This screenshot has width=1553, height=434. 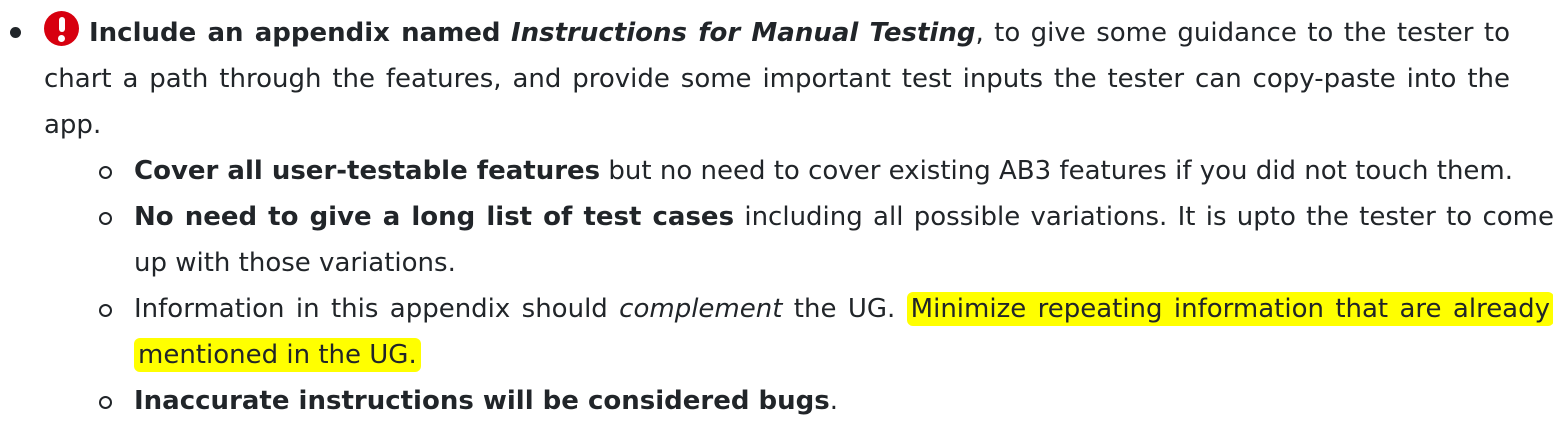 What do you see at coordinates (377, 309) in the screenshot?
I see `sub-item-text: Information in this appendix should` at bounding box center [377, 309].